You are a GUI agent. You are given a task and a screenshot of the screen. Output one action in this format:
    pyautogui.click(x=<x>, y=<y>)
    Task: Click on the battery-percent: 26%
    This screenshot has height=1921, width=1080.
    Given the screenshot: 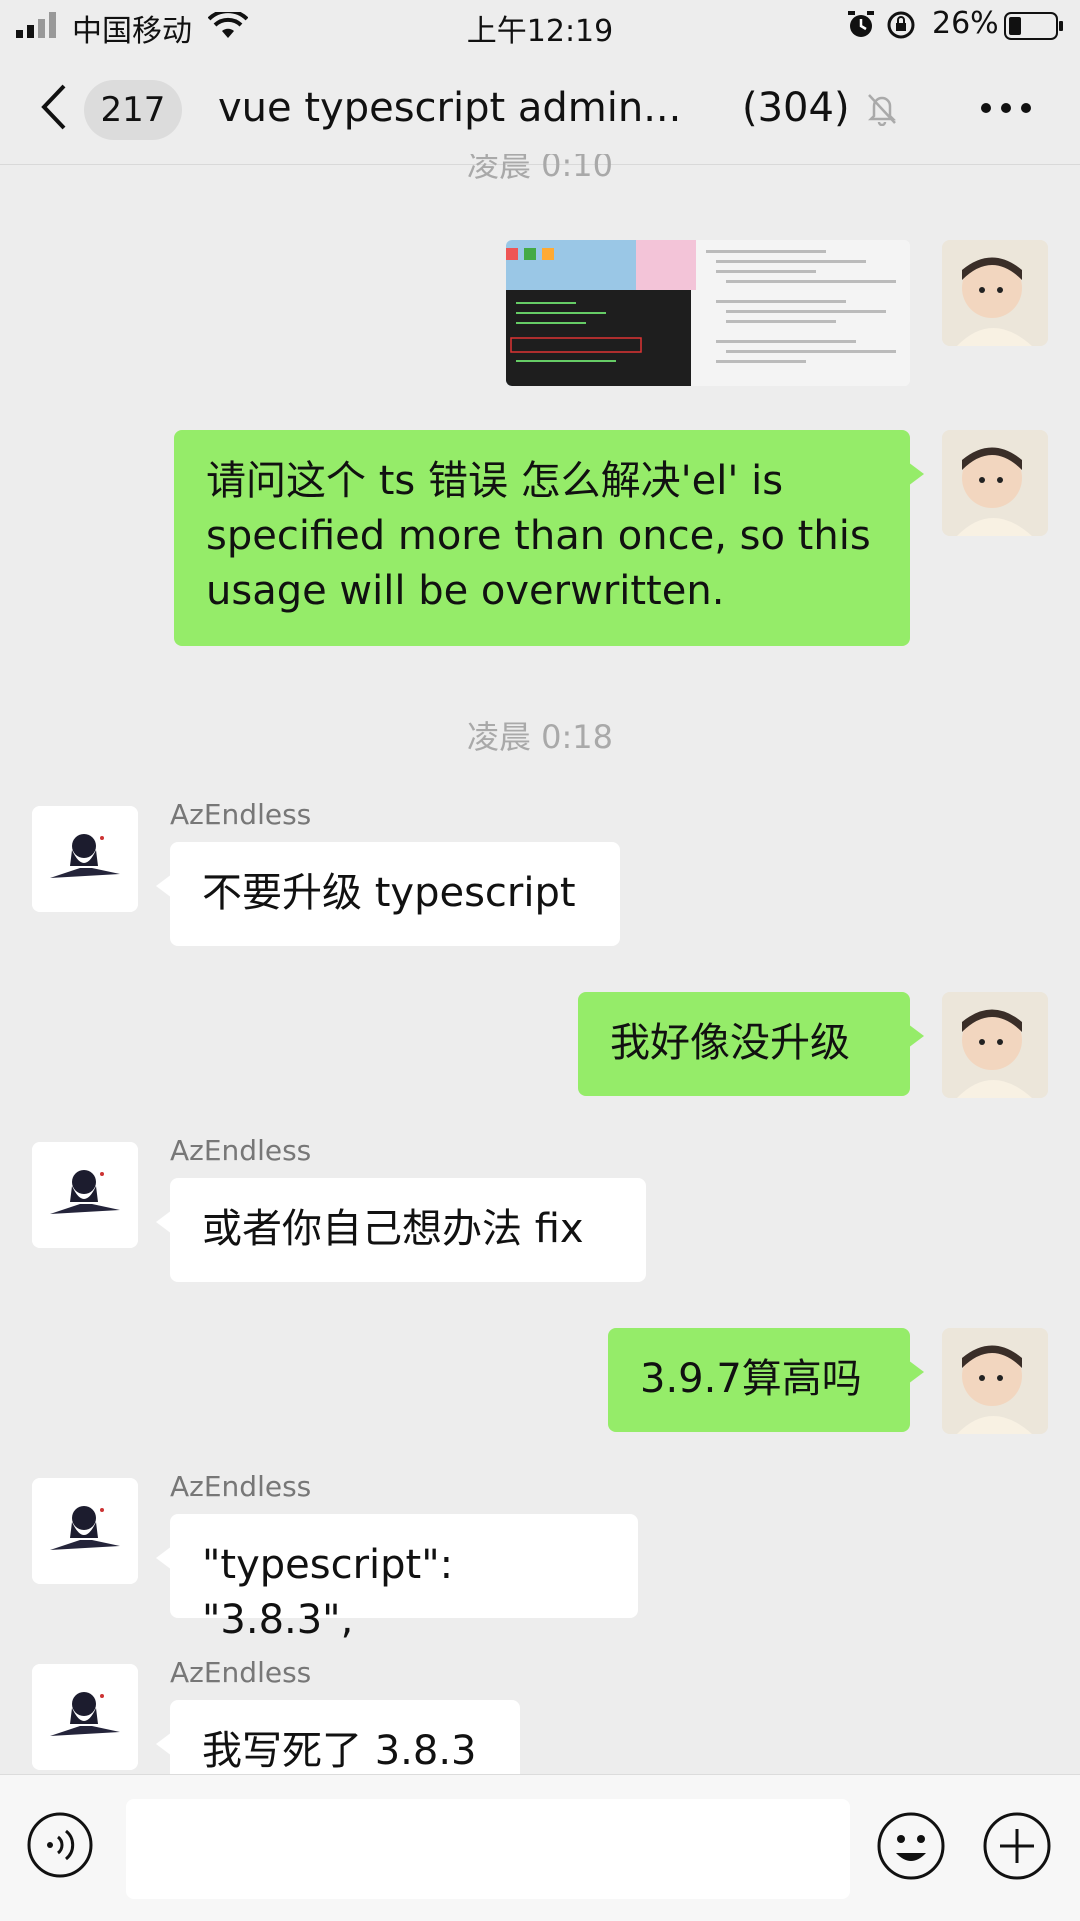 What is the action you would take?
    pyautogui.click(x=965, y=23)
    